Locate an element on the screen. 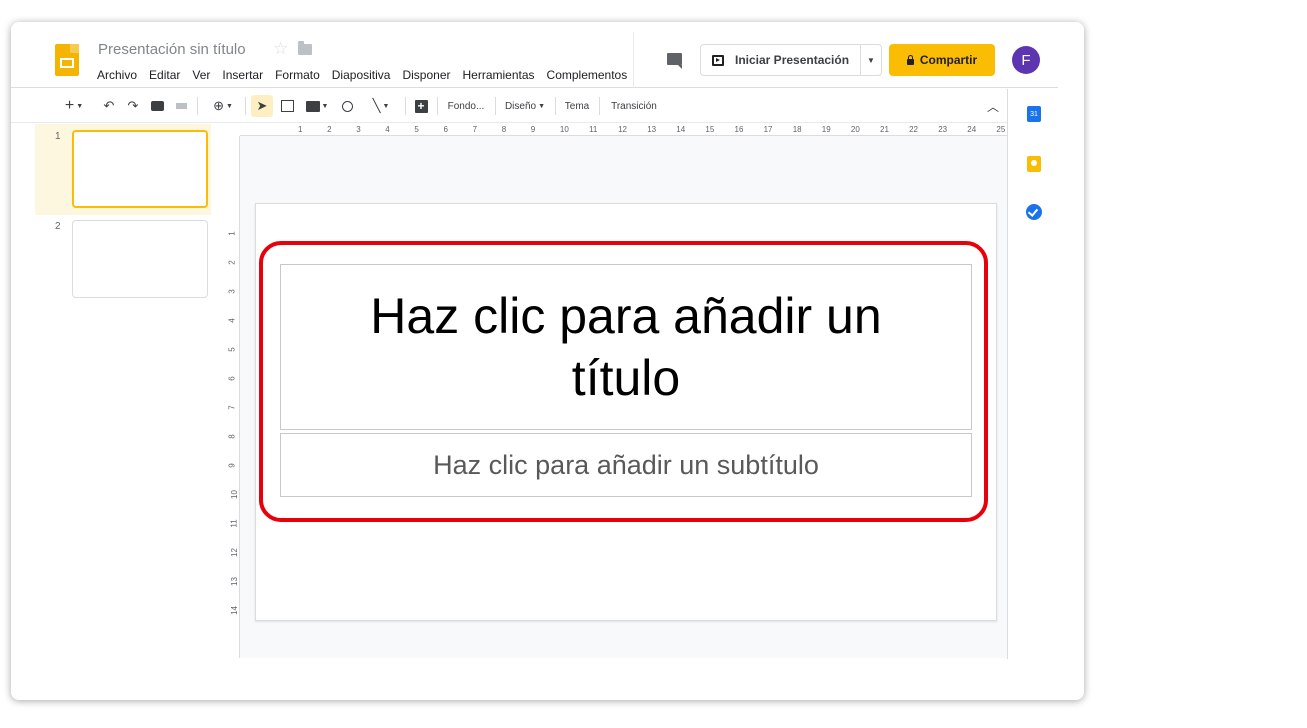 This screenshot has width=1307, height=728. header-divider is located at coordinates (633, 60).